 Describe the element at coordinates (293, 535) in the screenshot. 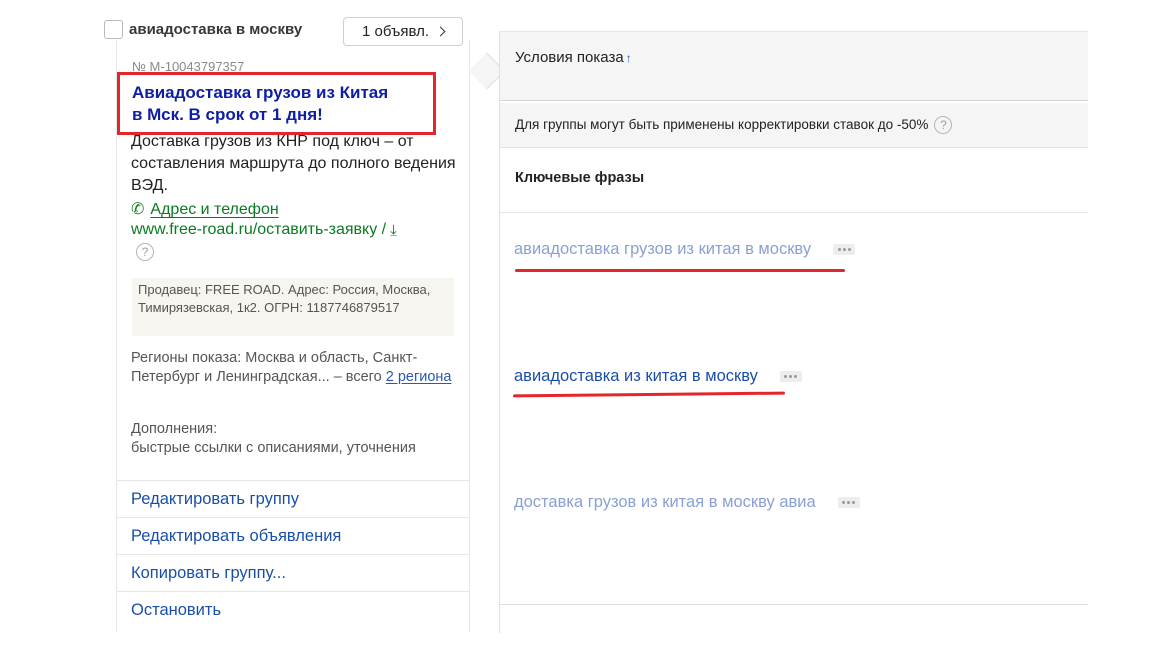

I see `edit-ads-link: Редактировать объявления` at that location.